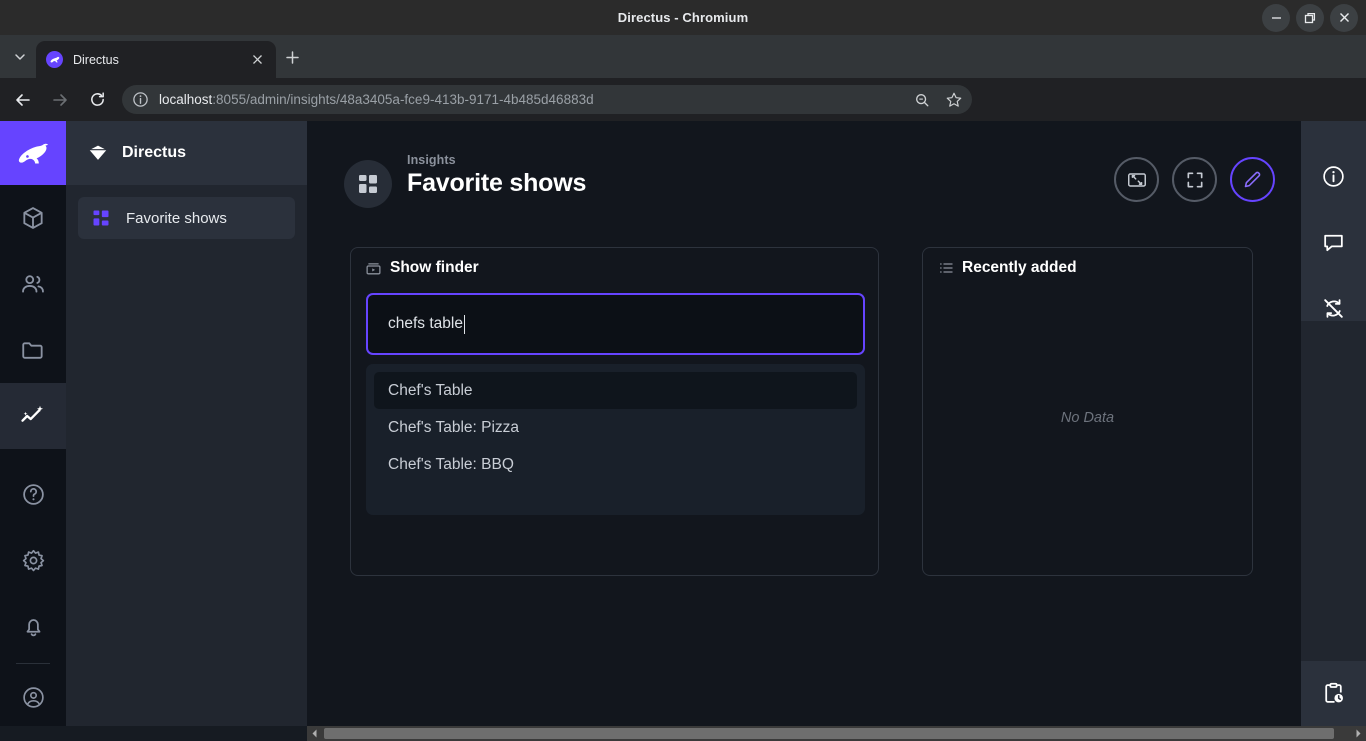 The height and width of the screenshot is (741, 1366). What do you see at coordinates (1276, 17) in the screenshot?
I see `window-minimize-button` at bounding box center [1276, 17].